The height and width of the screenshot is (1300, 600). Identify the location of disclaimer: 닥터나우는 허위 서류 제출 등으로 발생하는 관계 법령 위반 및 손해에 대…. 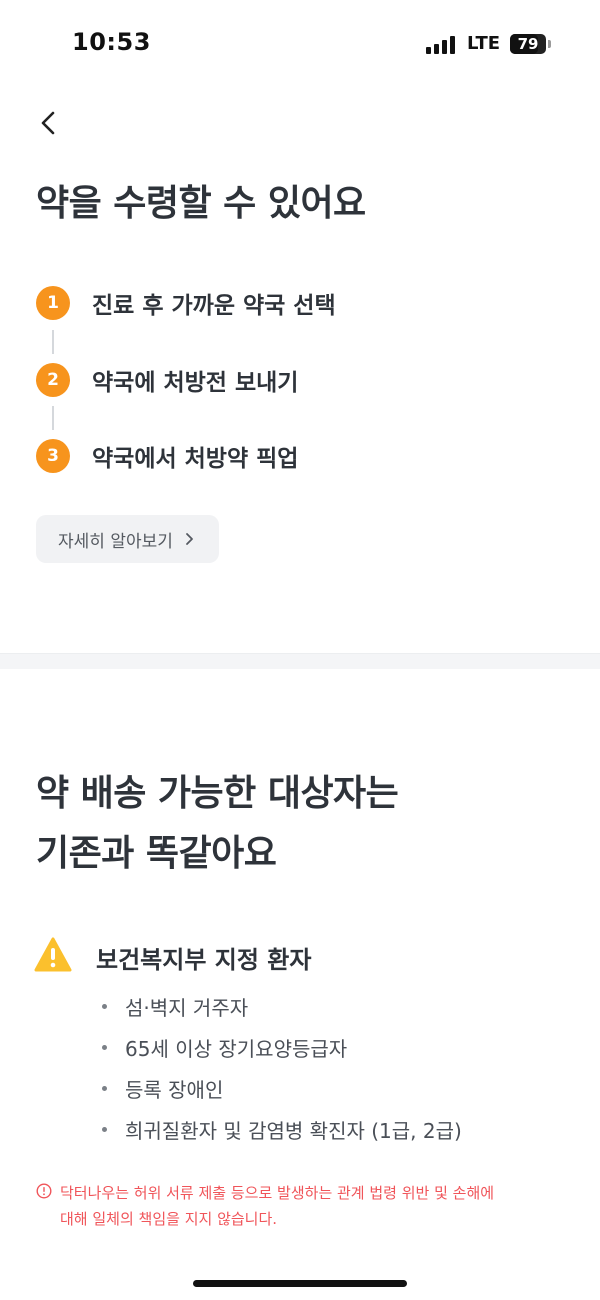
(301, 1206).